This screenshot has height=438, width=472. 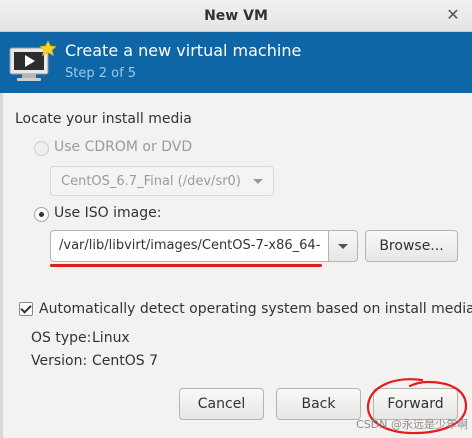 I want to click on iso-path-dropdown-button, so click(x=343, y=246).